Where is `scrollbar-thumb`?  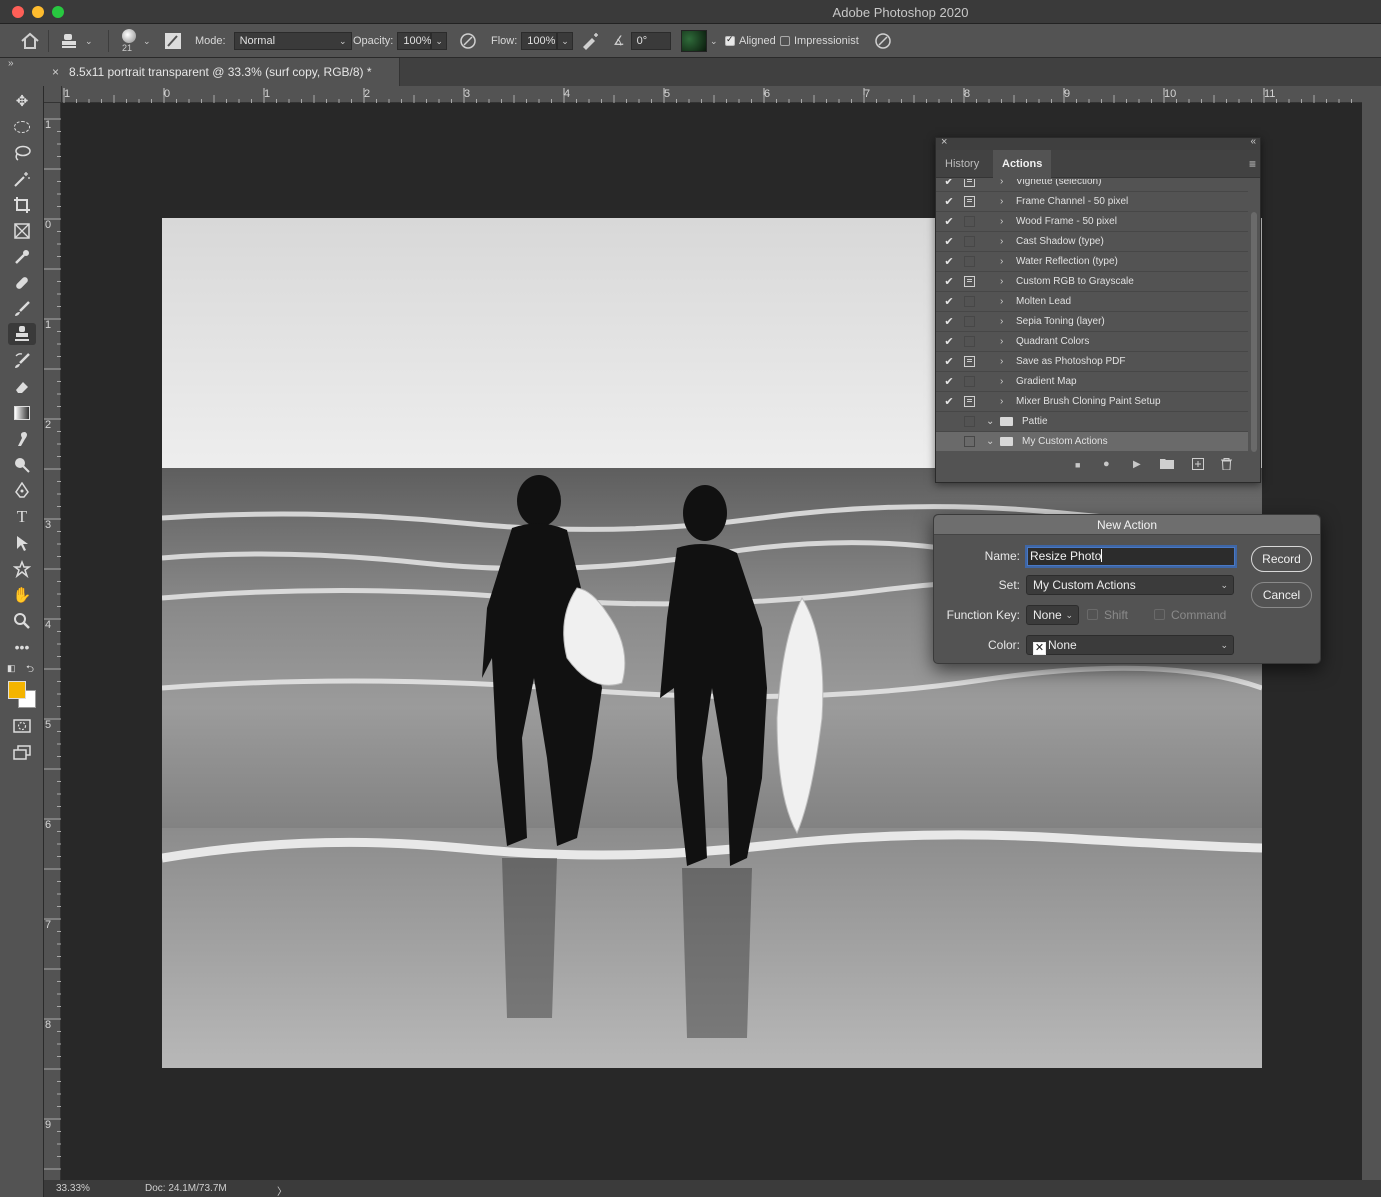 scrollbar-thumb is located at coordinates (1254, 332).